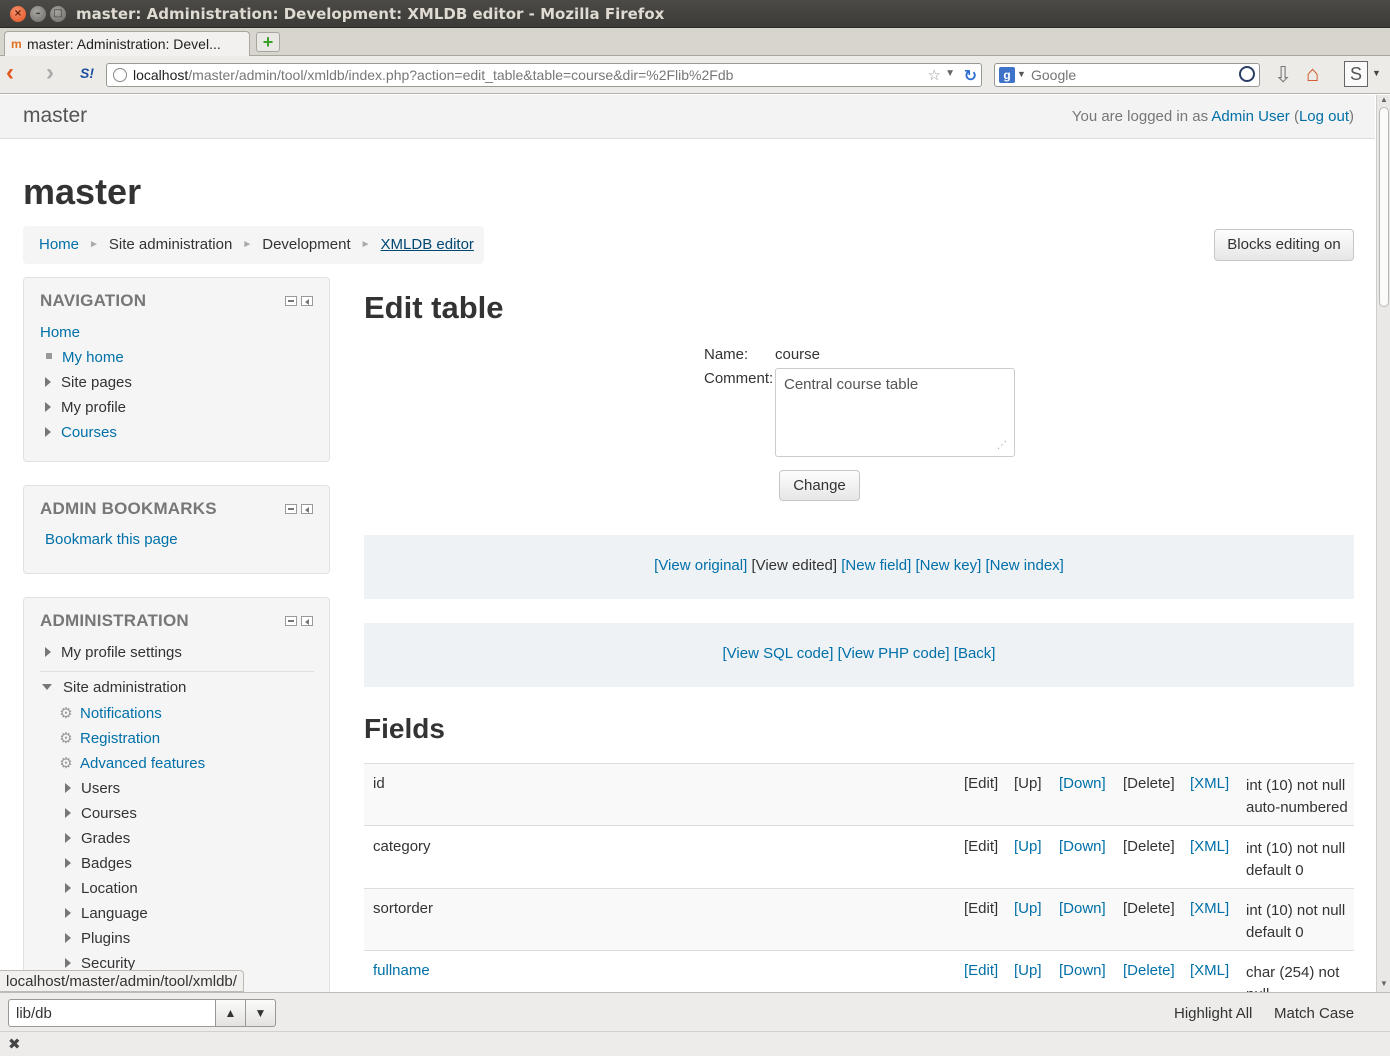 The height and width of the screenshot is (1056, 1390). I want to click on field-delete-link: [Delete], so click(1149, 970).